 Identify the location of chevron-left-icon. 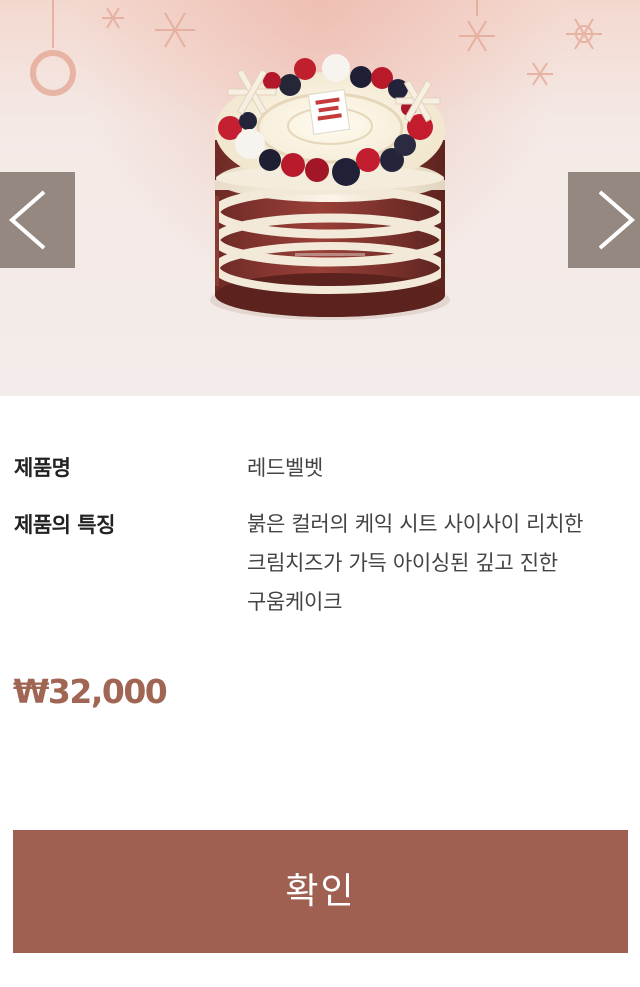
(27, 220).